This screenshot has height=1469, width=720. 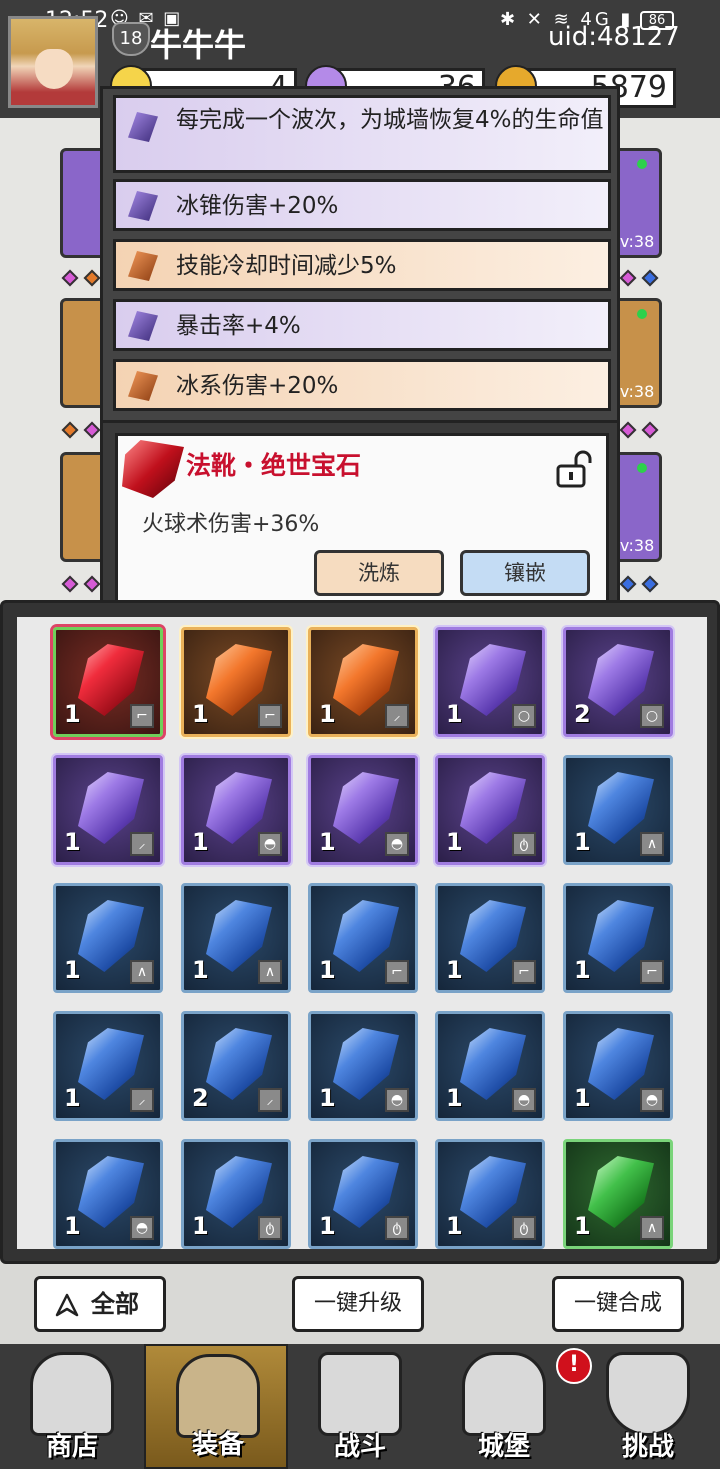 I want to click on affix-text: 冰锥伤害+20%, so click(x=257, y=206).